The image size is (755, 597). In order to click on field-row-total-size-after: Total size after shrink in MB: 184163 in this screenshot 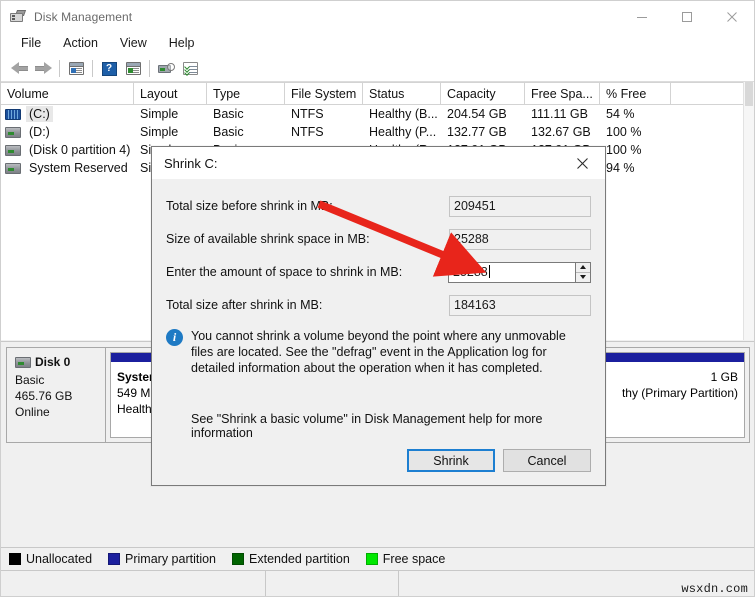, I will do `click(378, 305)`.